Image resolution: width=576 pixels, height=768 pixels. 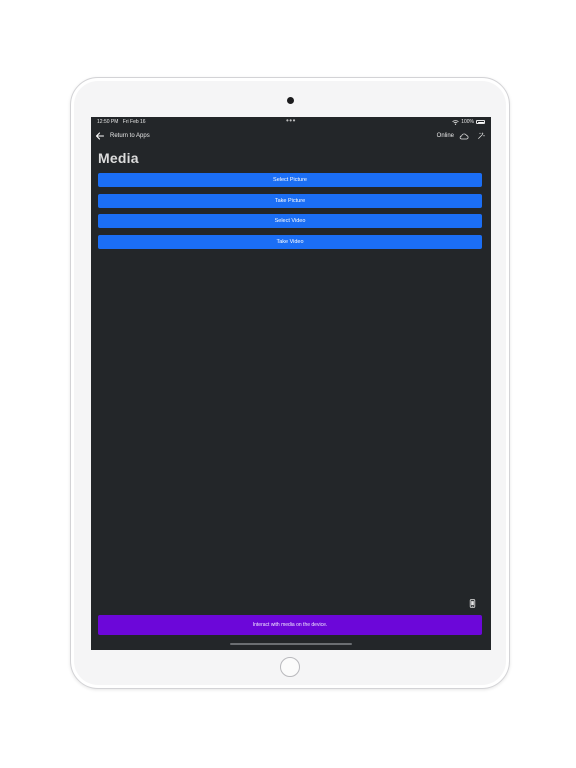 What do you see at coordinates (108, 122) in the screenshot?
I see `status-time: 12:50 PM` at bounding box center [108, 122].